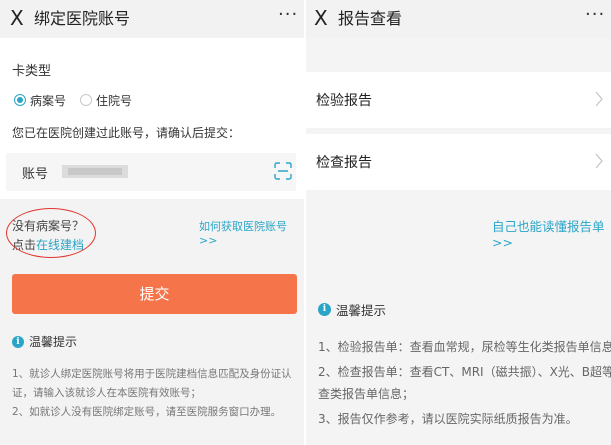 Image resolution: width=611 pixels, height=445 pixels. I want to click on menu-item-label: 检查报告, so click(344, 163).